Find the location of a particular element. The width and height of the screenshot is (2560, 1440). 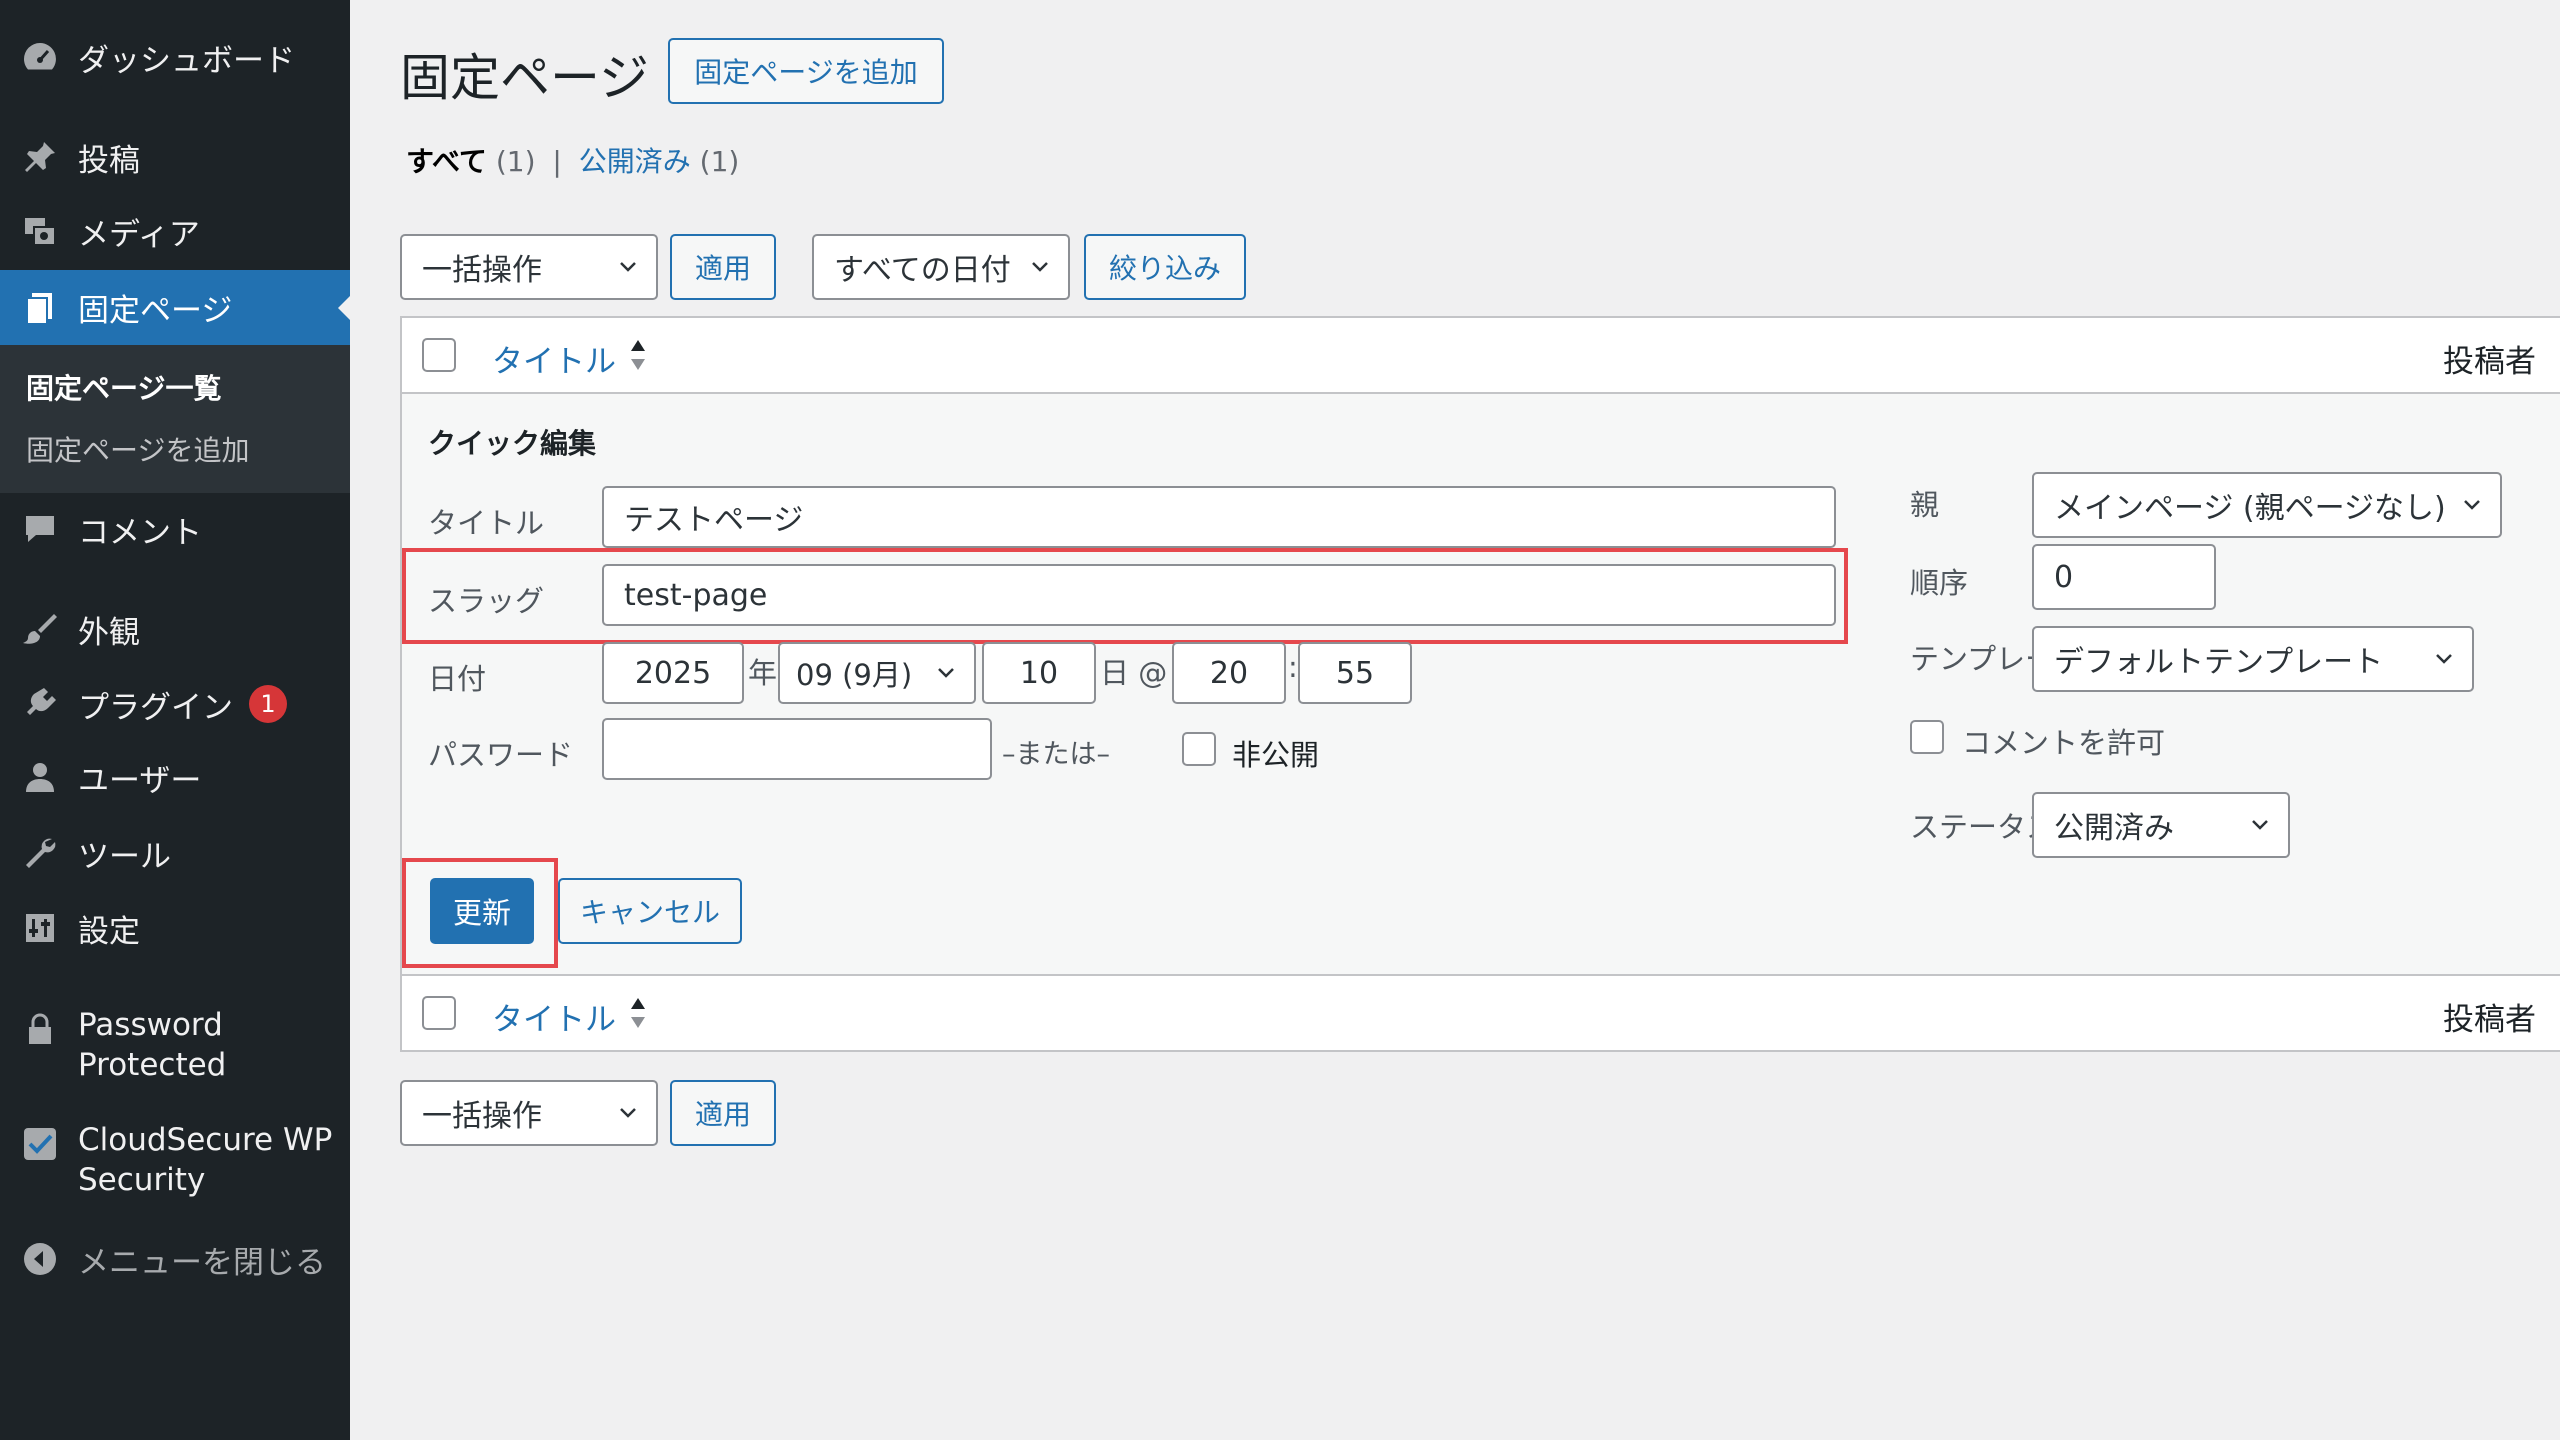

filter-published: 公開済み is located at coordinates (635, 161).